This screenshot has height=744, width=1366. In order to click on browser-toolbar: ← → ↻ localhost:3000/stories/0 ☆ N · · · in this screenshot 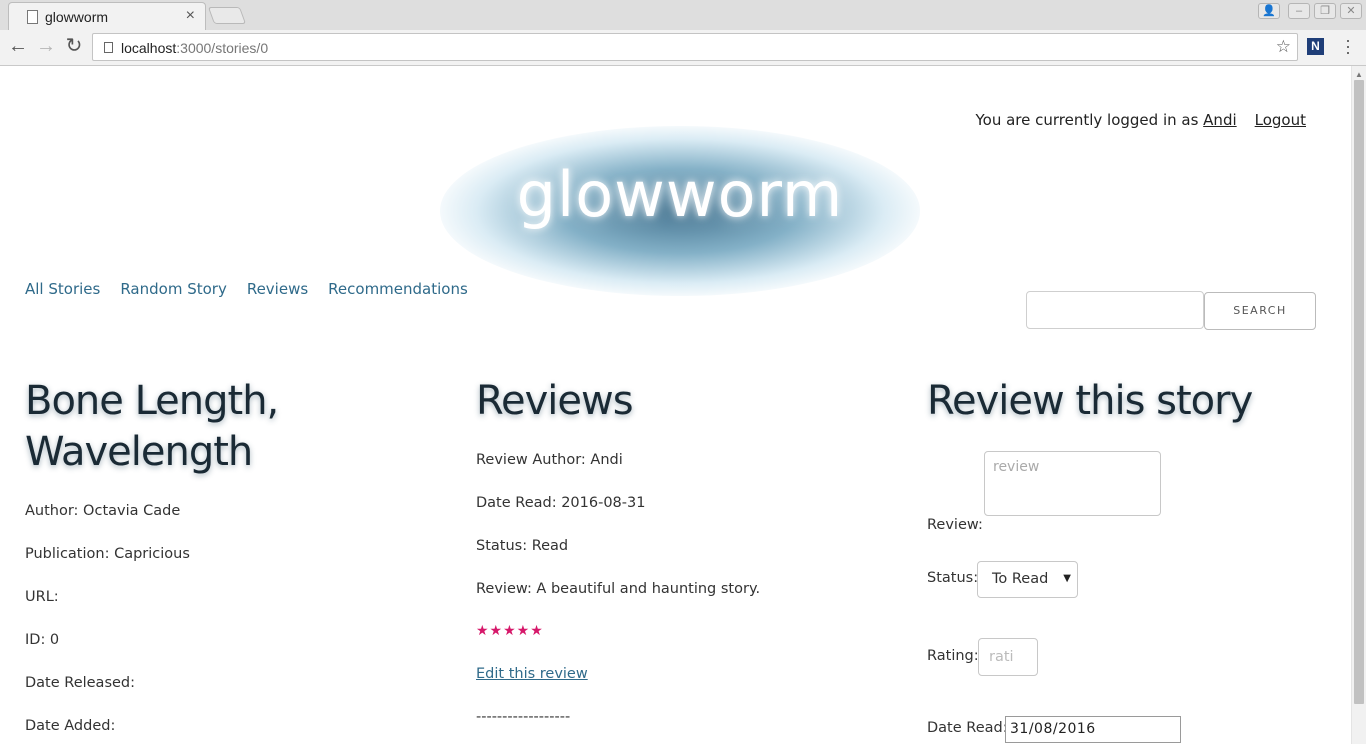, I will do `click(683, 48)`.